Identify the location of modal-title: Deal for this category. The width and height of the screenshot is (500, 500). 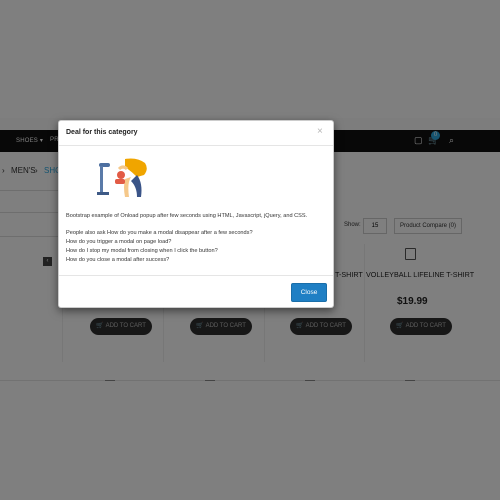
(102, 132).